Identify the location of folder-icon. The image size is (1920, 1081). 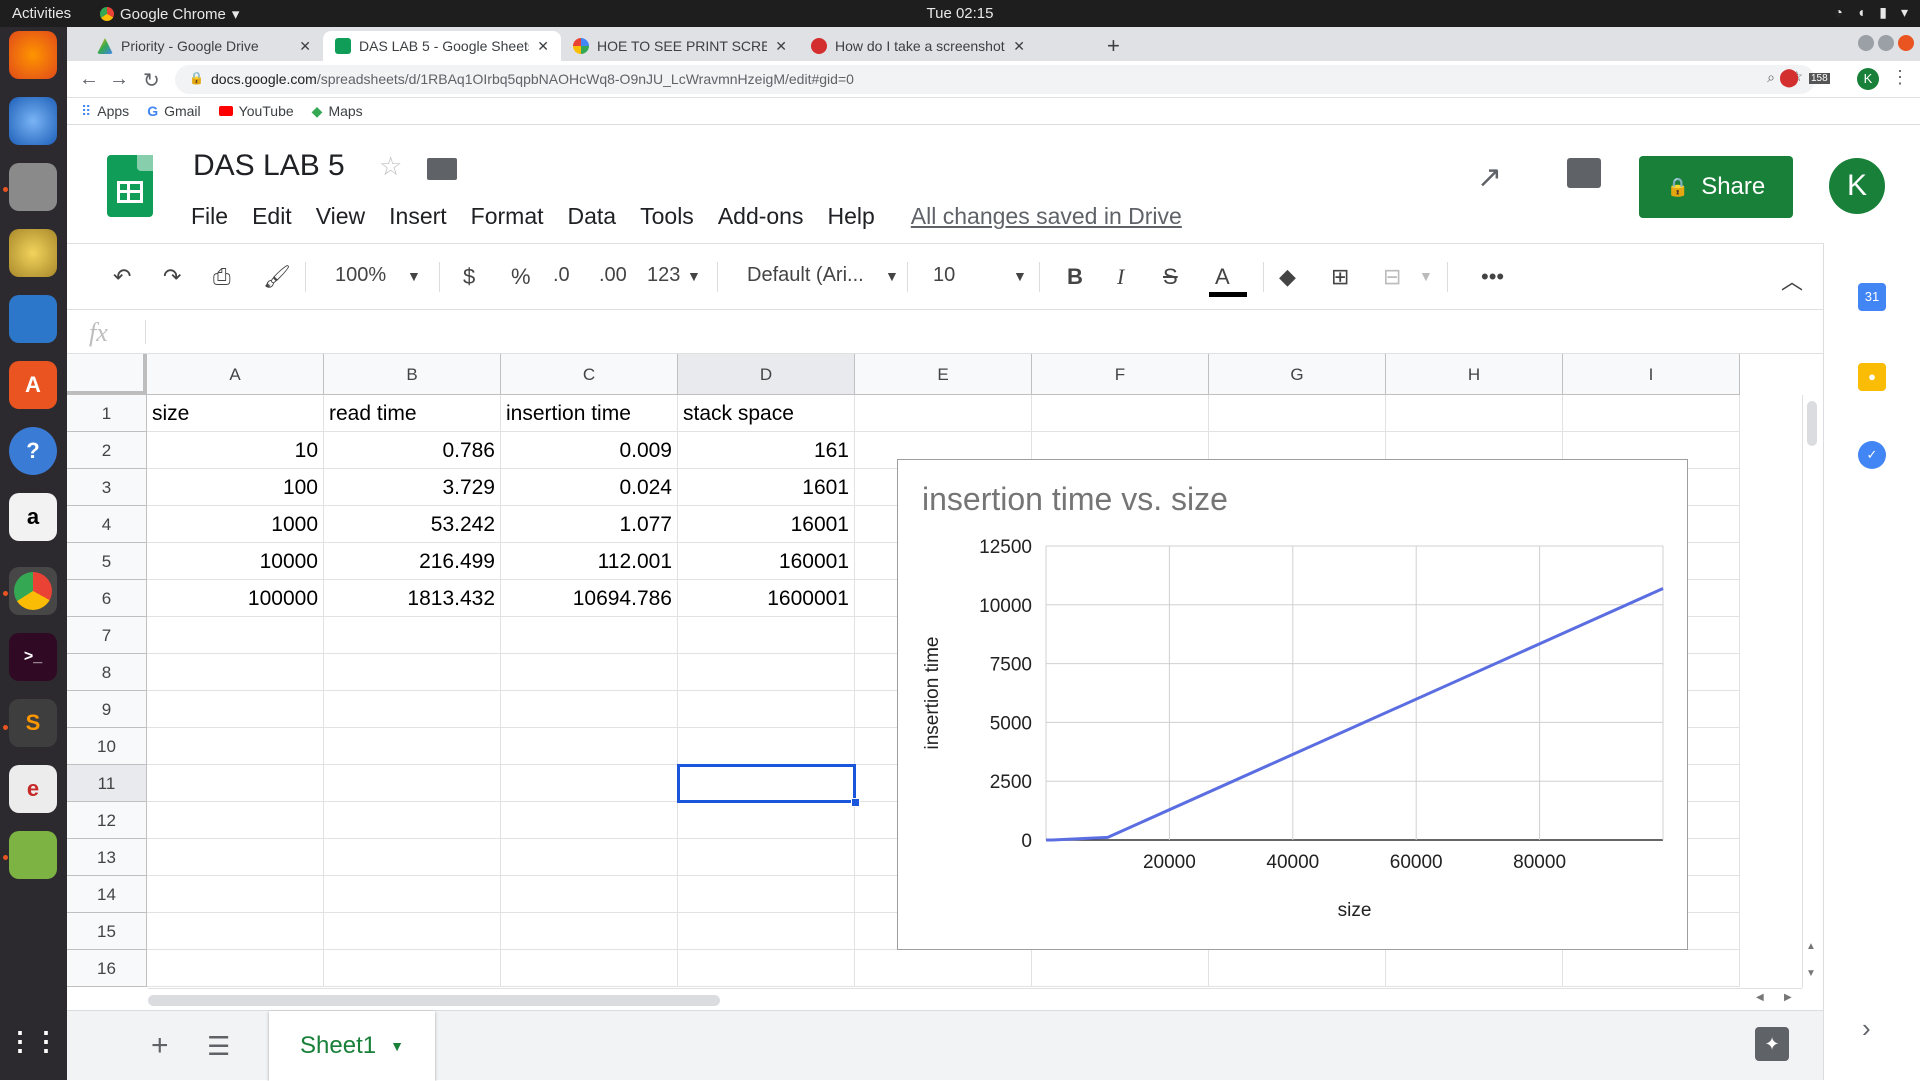
(442, 169).